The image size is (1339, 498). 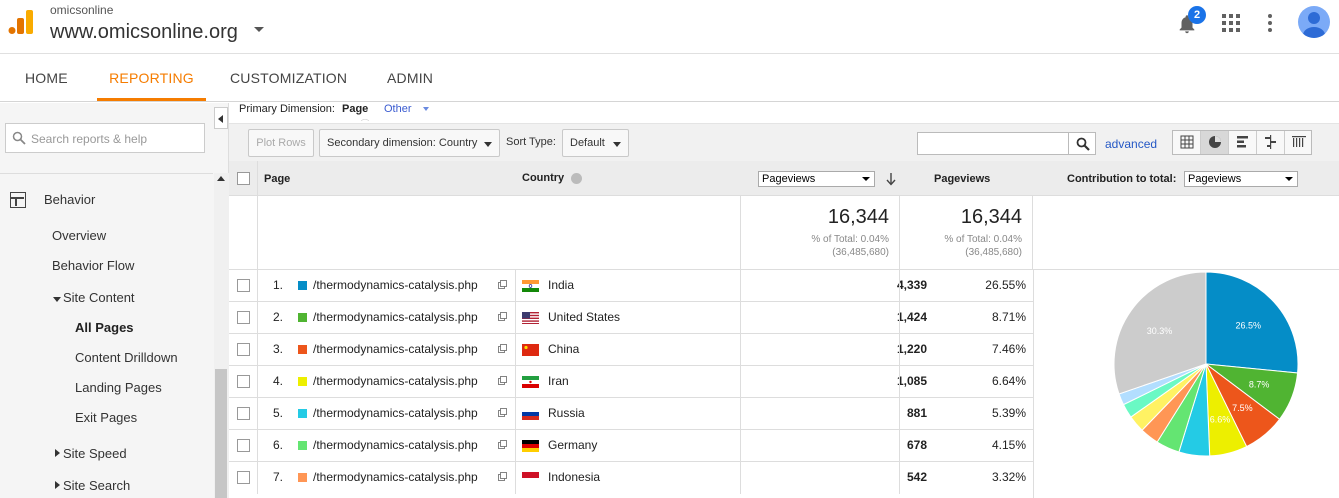 What do you see at coordinates (426, 109) in the screenshot?
I see `other-dropdown-icon` at bounding box center [426, 109].